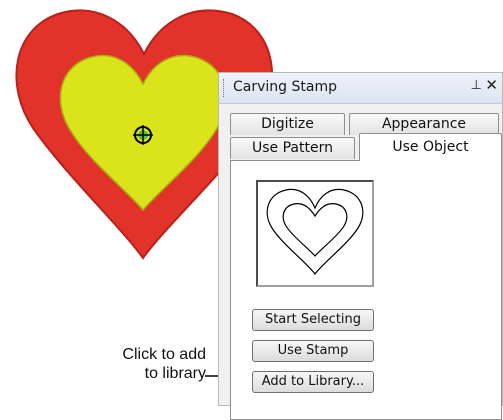 The height and width of the screenshot is (420, 503). I want to click on preview-inner-heart, so click(315, 230).